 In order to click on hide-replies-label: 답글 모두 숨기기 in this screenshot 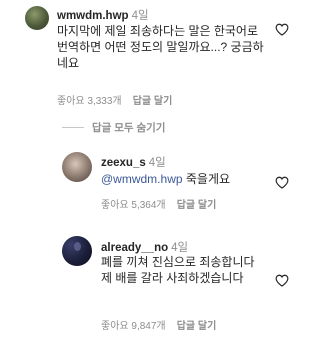, I will do `click(128, 127)`.